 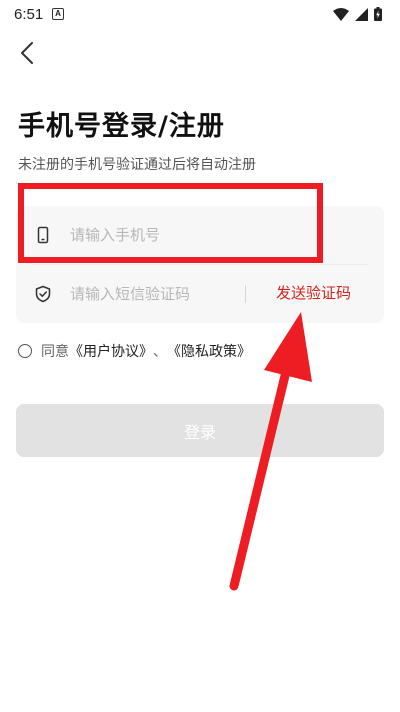 What do you see at coordinates (43, 294) in the screenshot?
I see `shield-check-icon` at bounding box center [43, 294].